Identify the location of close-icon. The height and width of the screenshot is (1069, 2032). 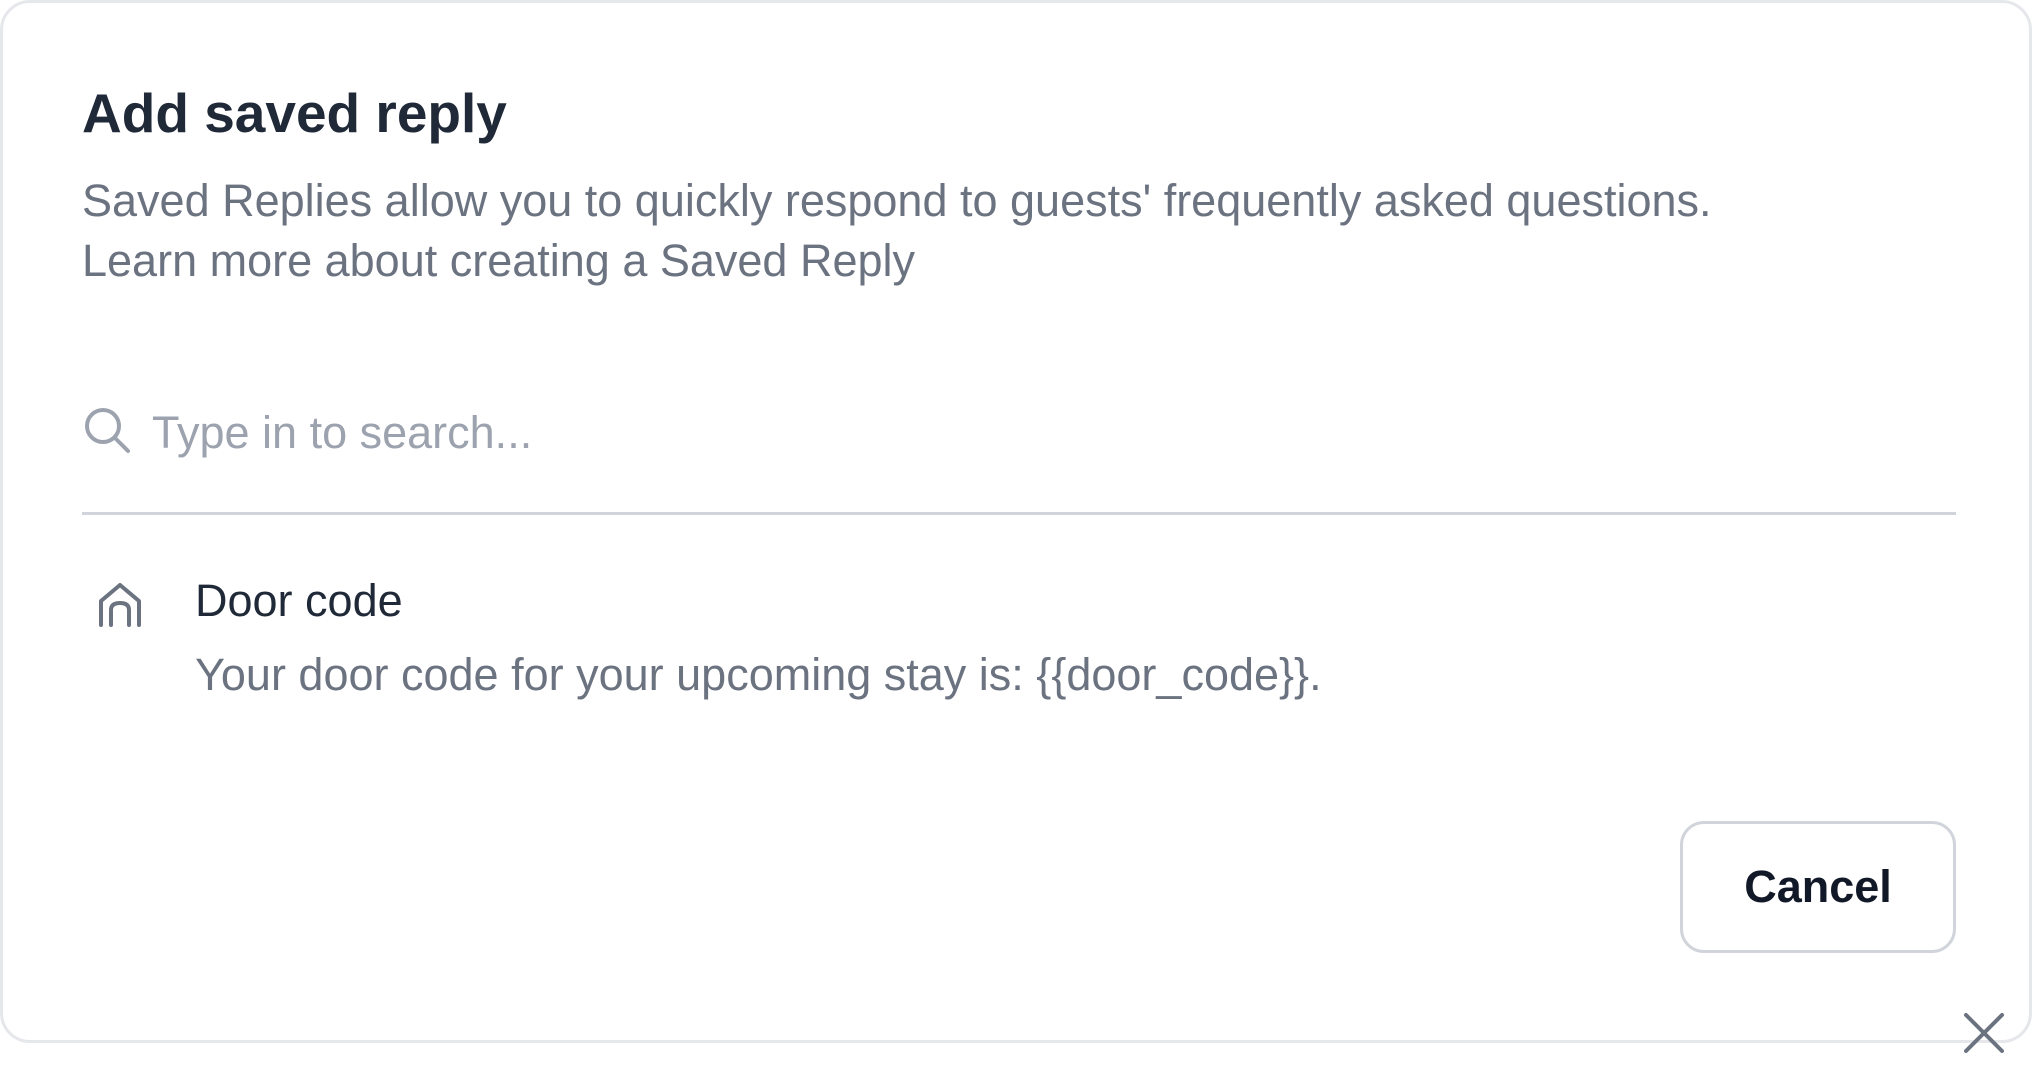
(1984, 1033).